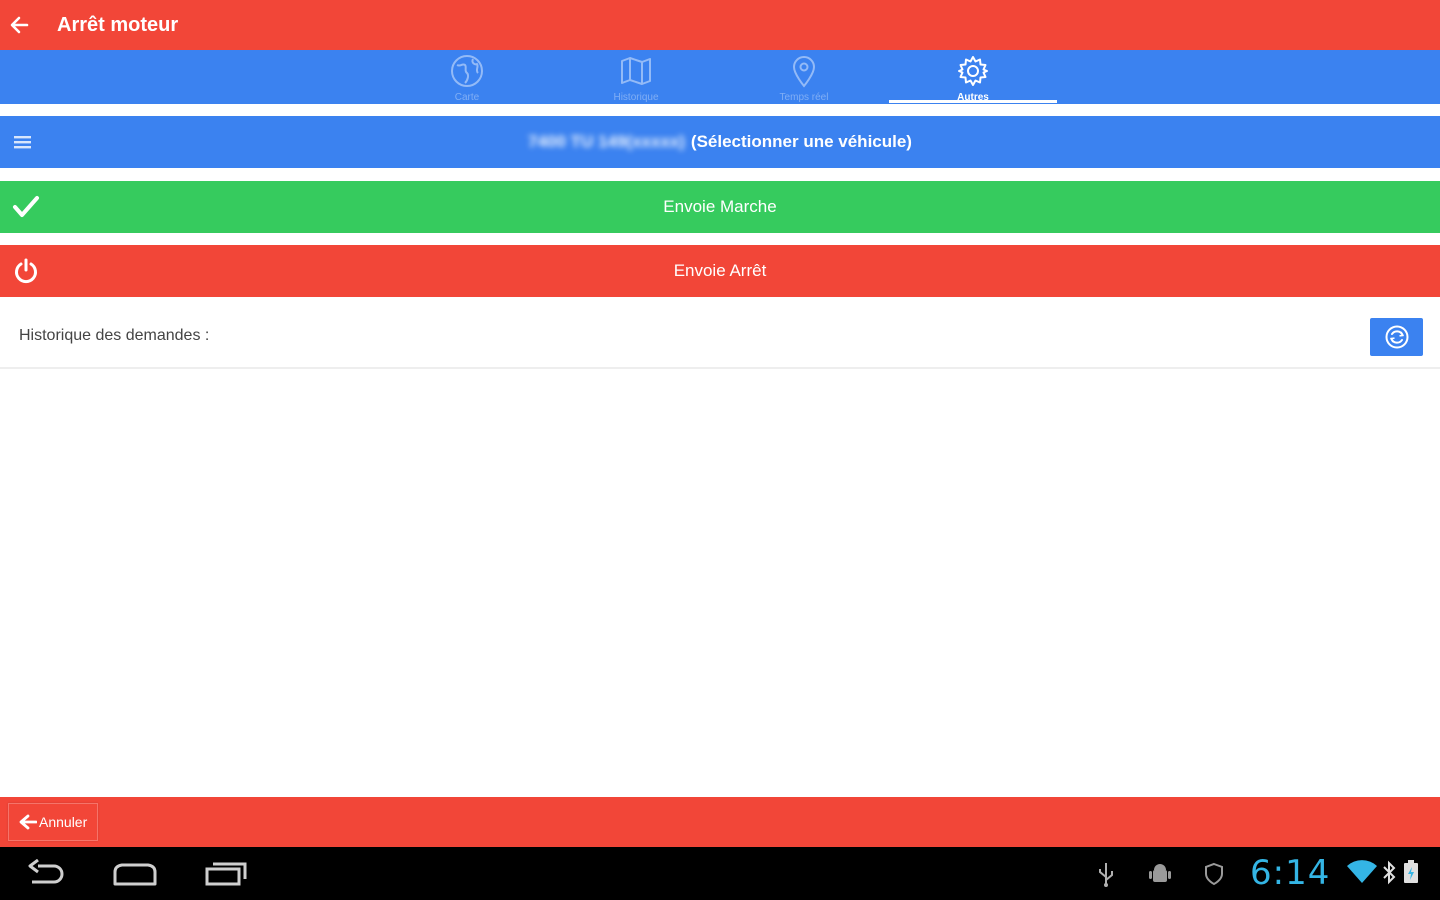 This screenshot has width=1440, height=900. What do you see at coordinates (23, 142) in the screenshot?
I see `menu-icon` at bounding box center [23, 142].